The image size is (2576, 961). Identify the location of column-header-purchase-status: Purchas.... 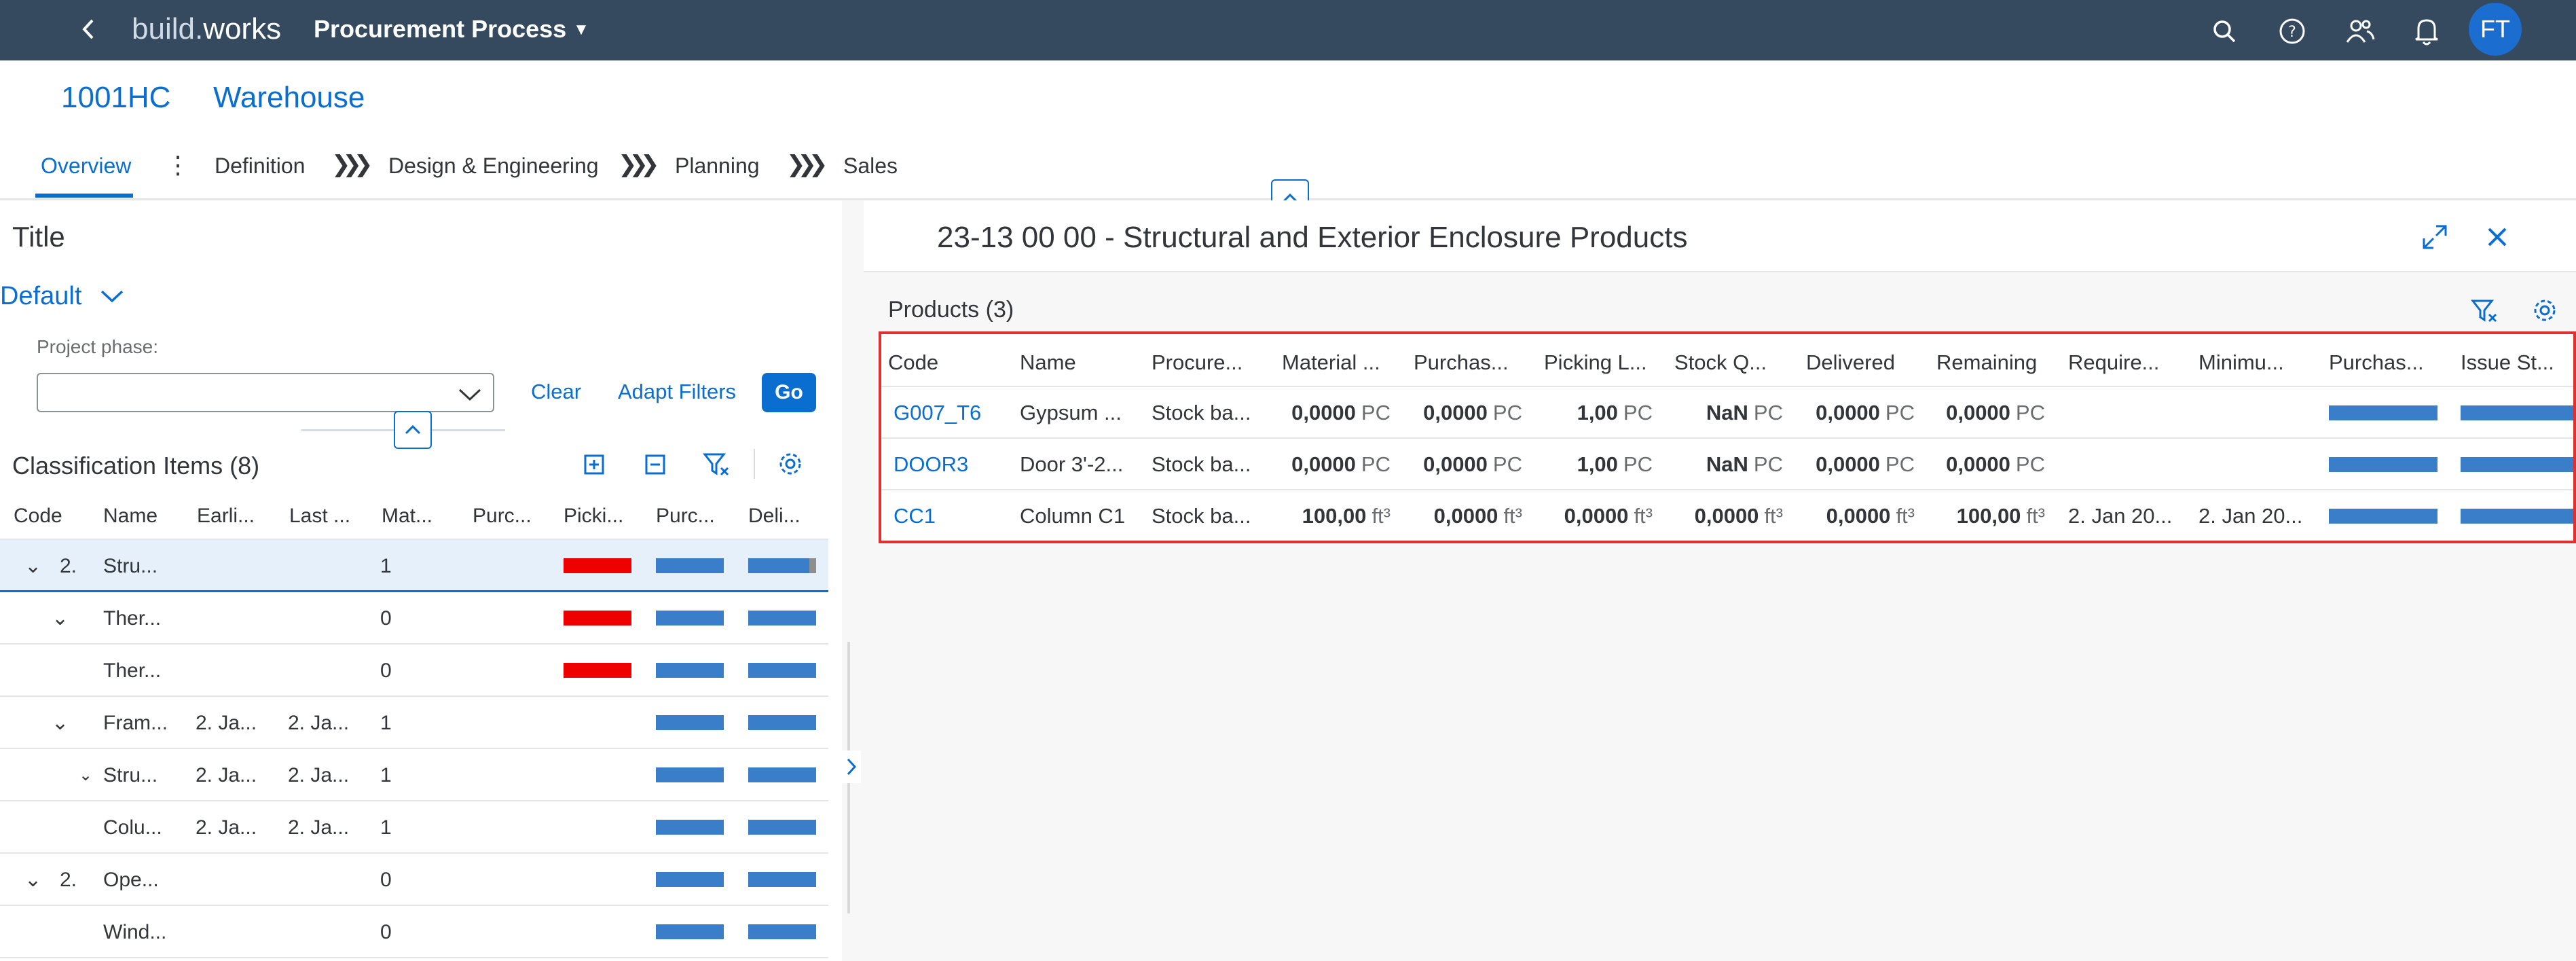
(2390, 362).